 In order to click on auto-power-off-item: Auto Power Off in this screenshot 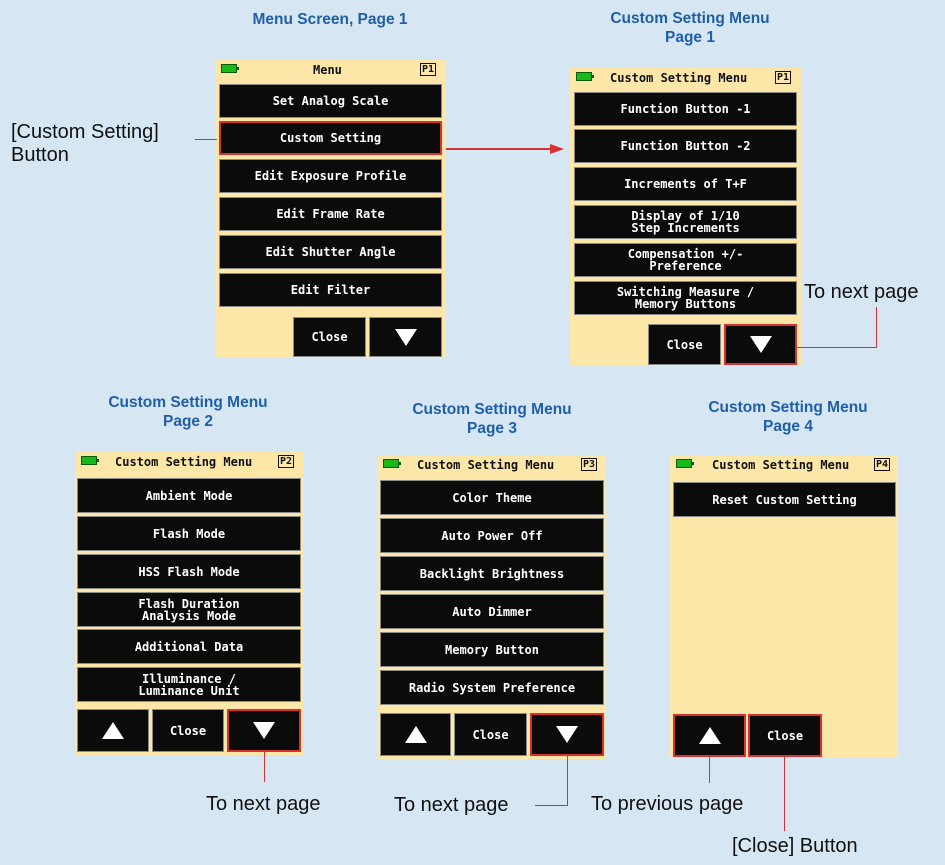, I will do `click(492, 535)`.